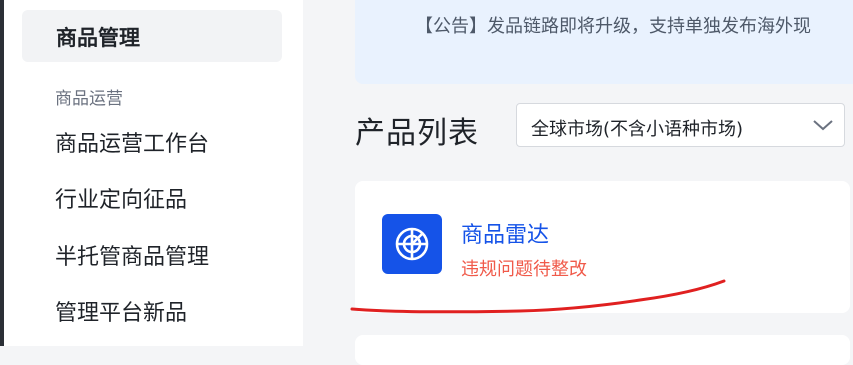 The image size is (853, 365). What do you see at coordinates (121, 198) in the screenshot?
I see `sidebar-item-industry-solicitation: 行业定向征品` at bounding box center [121, 198].